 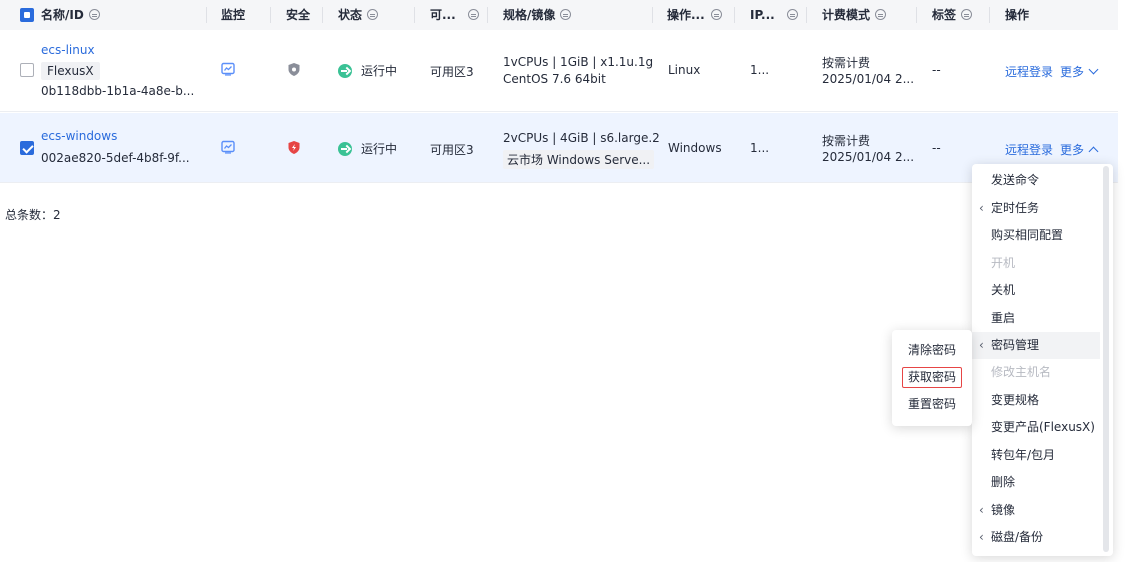 I want to click on menu-item-change-spec: 变更规格, so click(x=1036, y=400).